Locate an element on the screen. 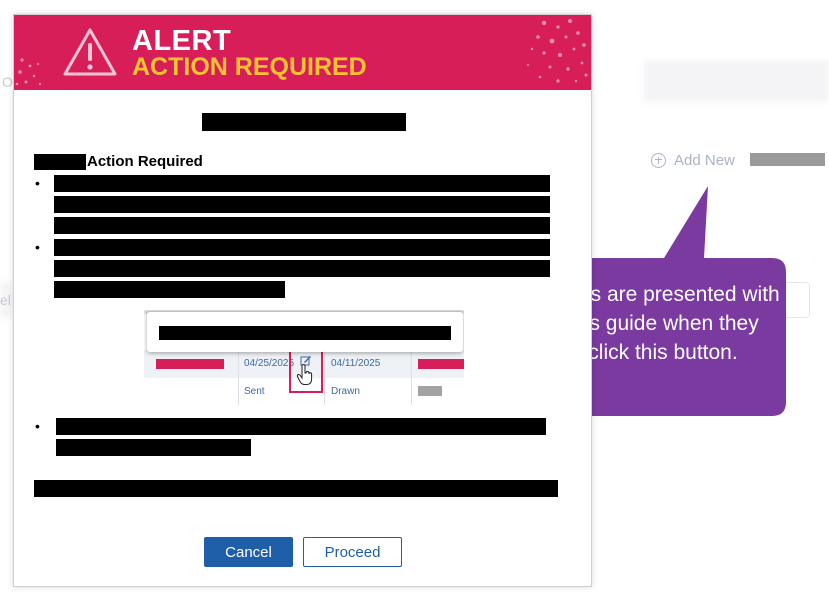 This screenshot has height=614, width=829. cancel-button: Cancel is located at coordinates (248, 552).